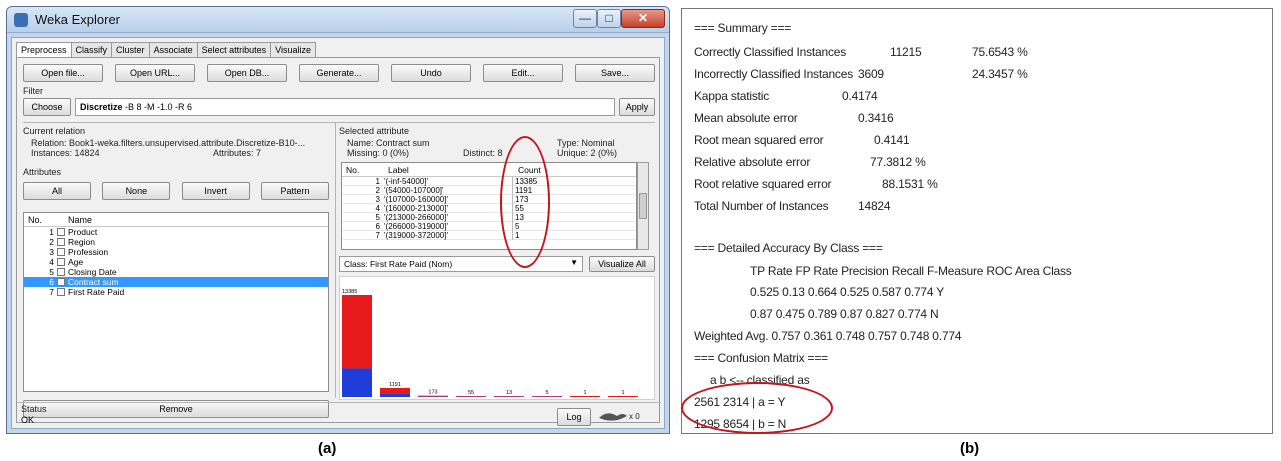 This screenshot has width=1281, height=461. I want to click on attribute-row-no: 4, so click(51, 262).